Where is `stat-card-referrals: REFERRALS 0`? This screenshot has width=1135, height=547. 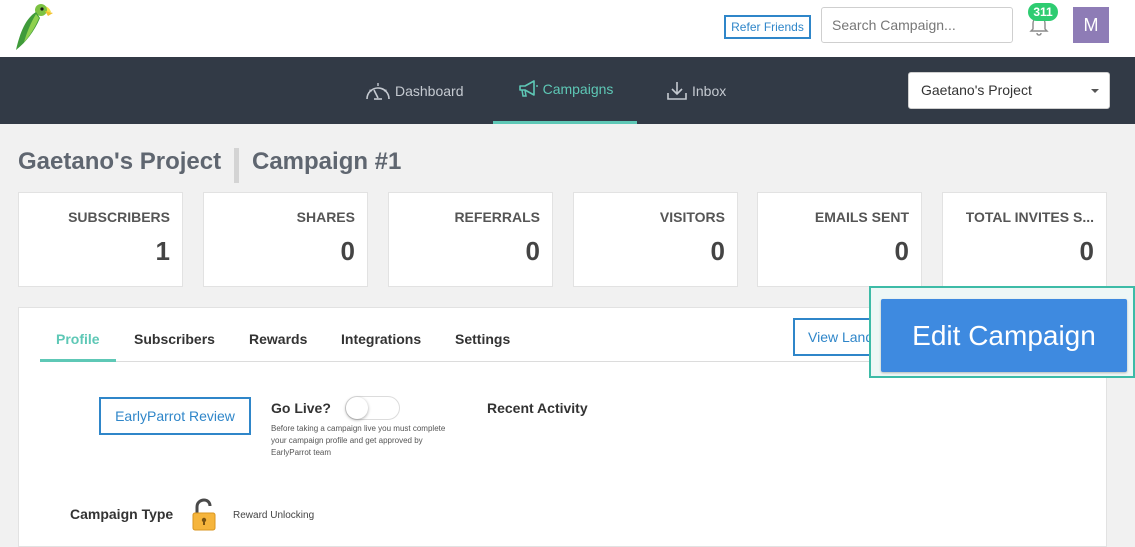 stat-card-referrals: REFERRALS 0 is located at coordinates (470, 239).